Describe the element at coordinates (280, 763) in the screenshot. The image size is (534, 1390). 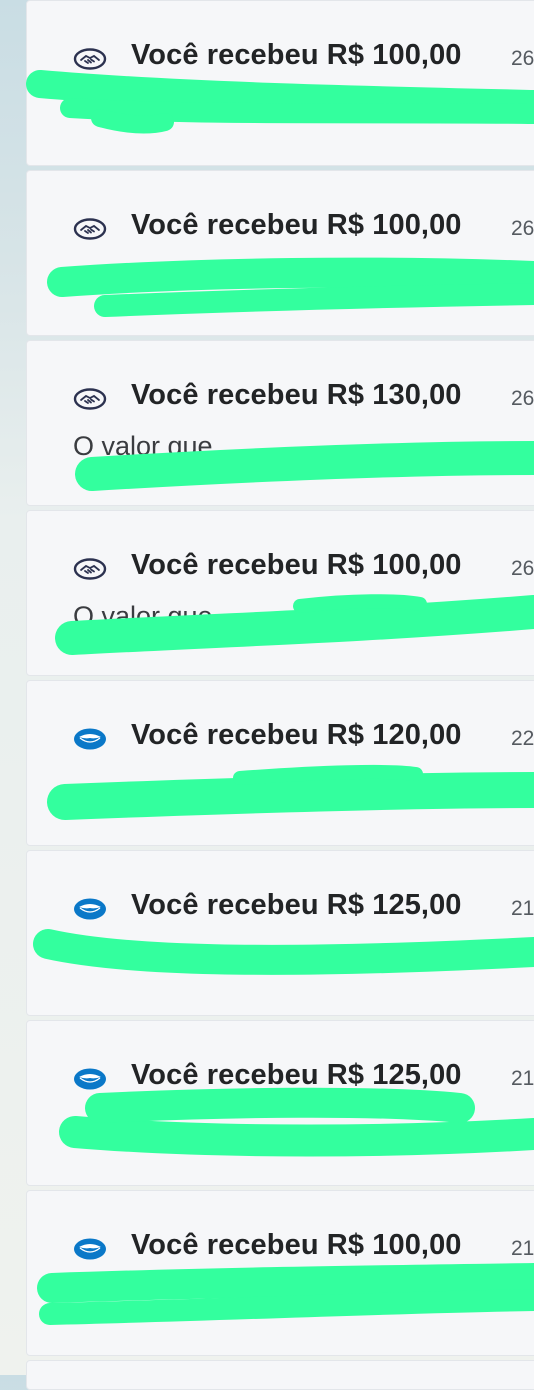
I see `notification-item: Você recebeu R$ 120,00 22` at that location.